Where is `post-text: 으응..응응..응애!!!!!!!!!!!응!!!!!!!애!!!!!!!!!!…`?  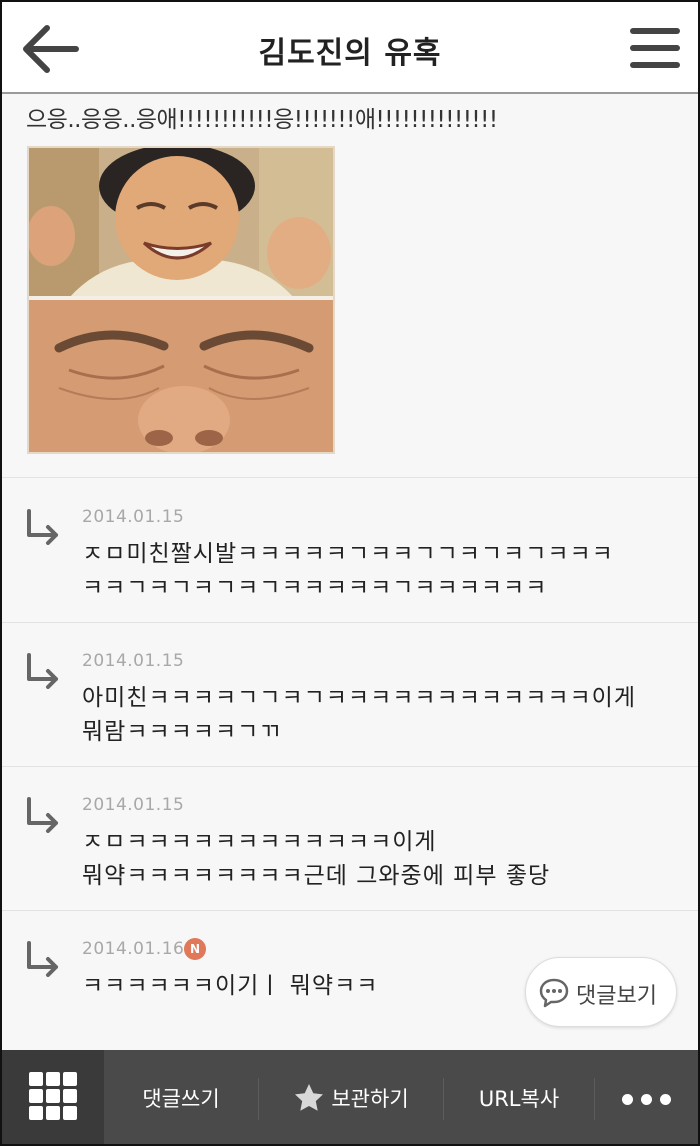
post-text: 으응..응응..응애!!!!!!!!!!!응!!!!!!!애!!!!!!!!!!… is located at coordinates (262, 120).